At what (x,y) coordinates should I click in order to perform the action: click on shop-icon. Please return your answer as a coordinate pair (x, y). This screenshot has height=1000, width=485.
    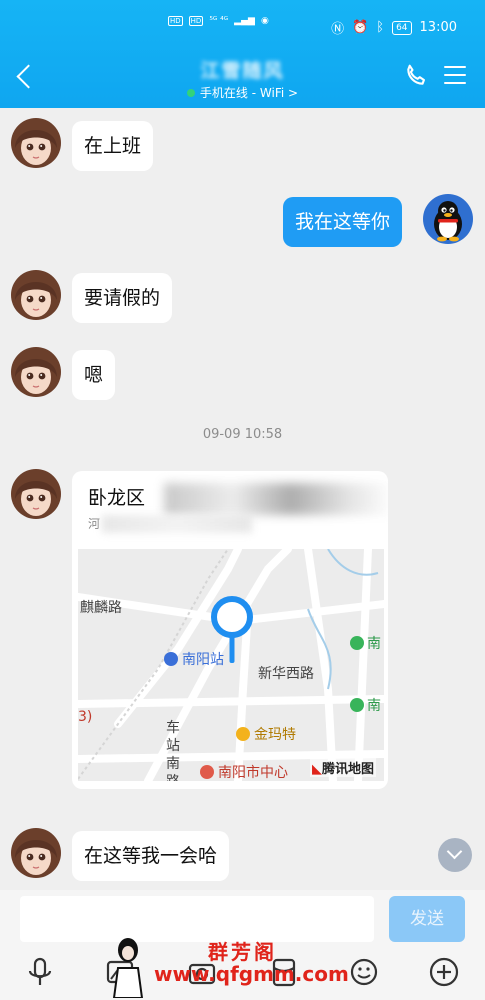
    Looking at the image, I should click on (243, 734).